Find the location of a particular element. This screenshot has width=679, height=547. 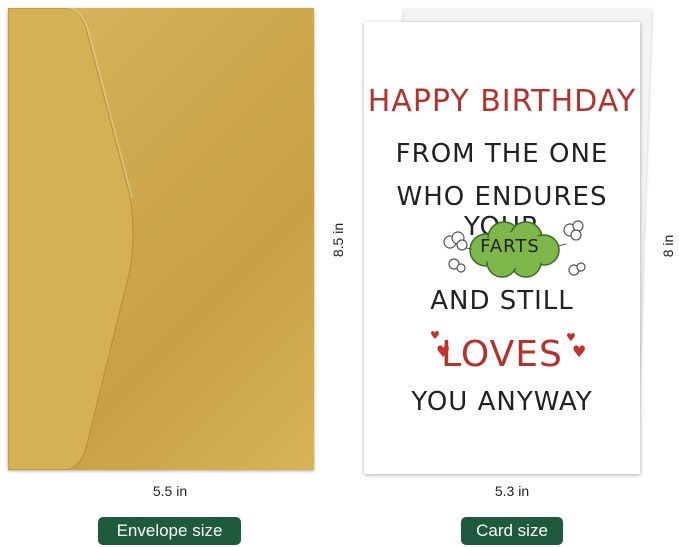

envelope-height-label: 8.5 in is located at coordinates (338, 240).